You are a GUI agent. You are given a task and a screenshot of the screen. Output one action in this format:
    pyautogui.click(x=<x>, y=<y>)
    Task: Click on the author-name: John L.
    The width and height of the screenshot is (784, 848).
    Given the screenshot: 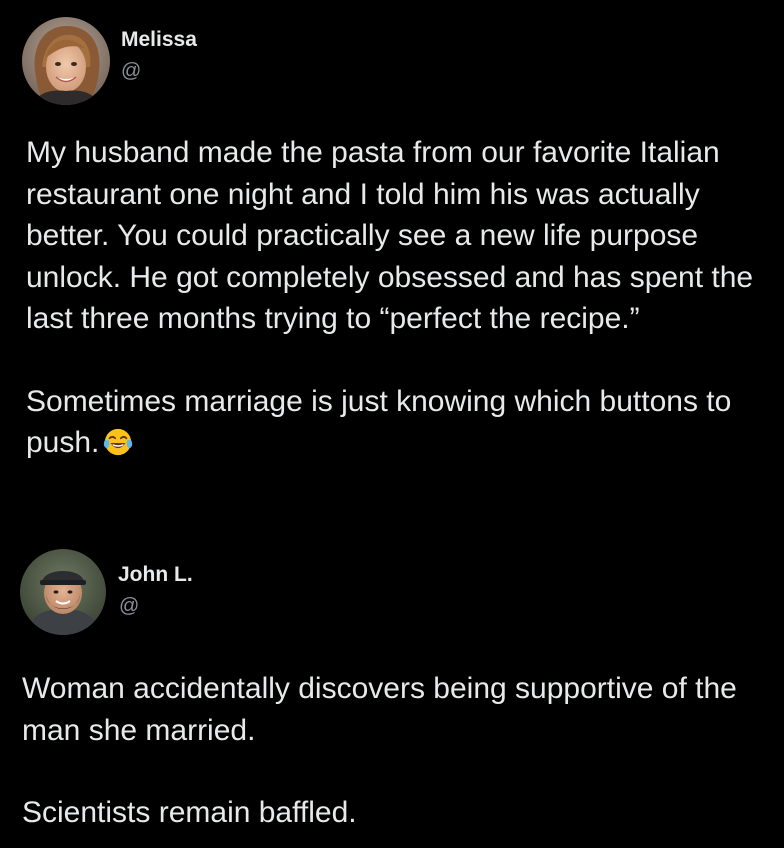 What is the action you would take?
    pyautogui.click(x=155, y=575)
    